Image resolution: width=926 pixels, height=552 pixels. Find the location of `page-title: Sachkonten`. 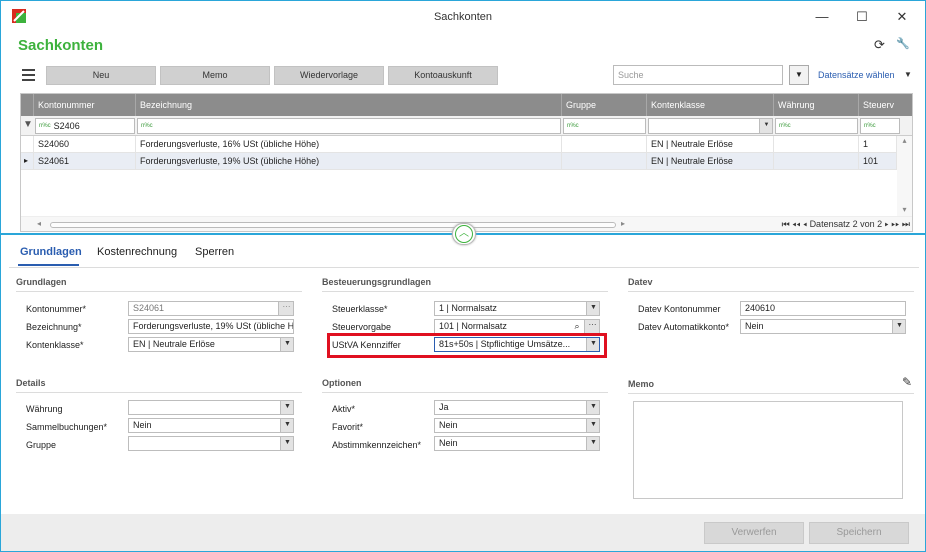

page-title: Sachkonten is located at coordinates (61, 45).